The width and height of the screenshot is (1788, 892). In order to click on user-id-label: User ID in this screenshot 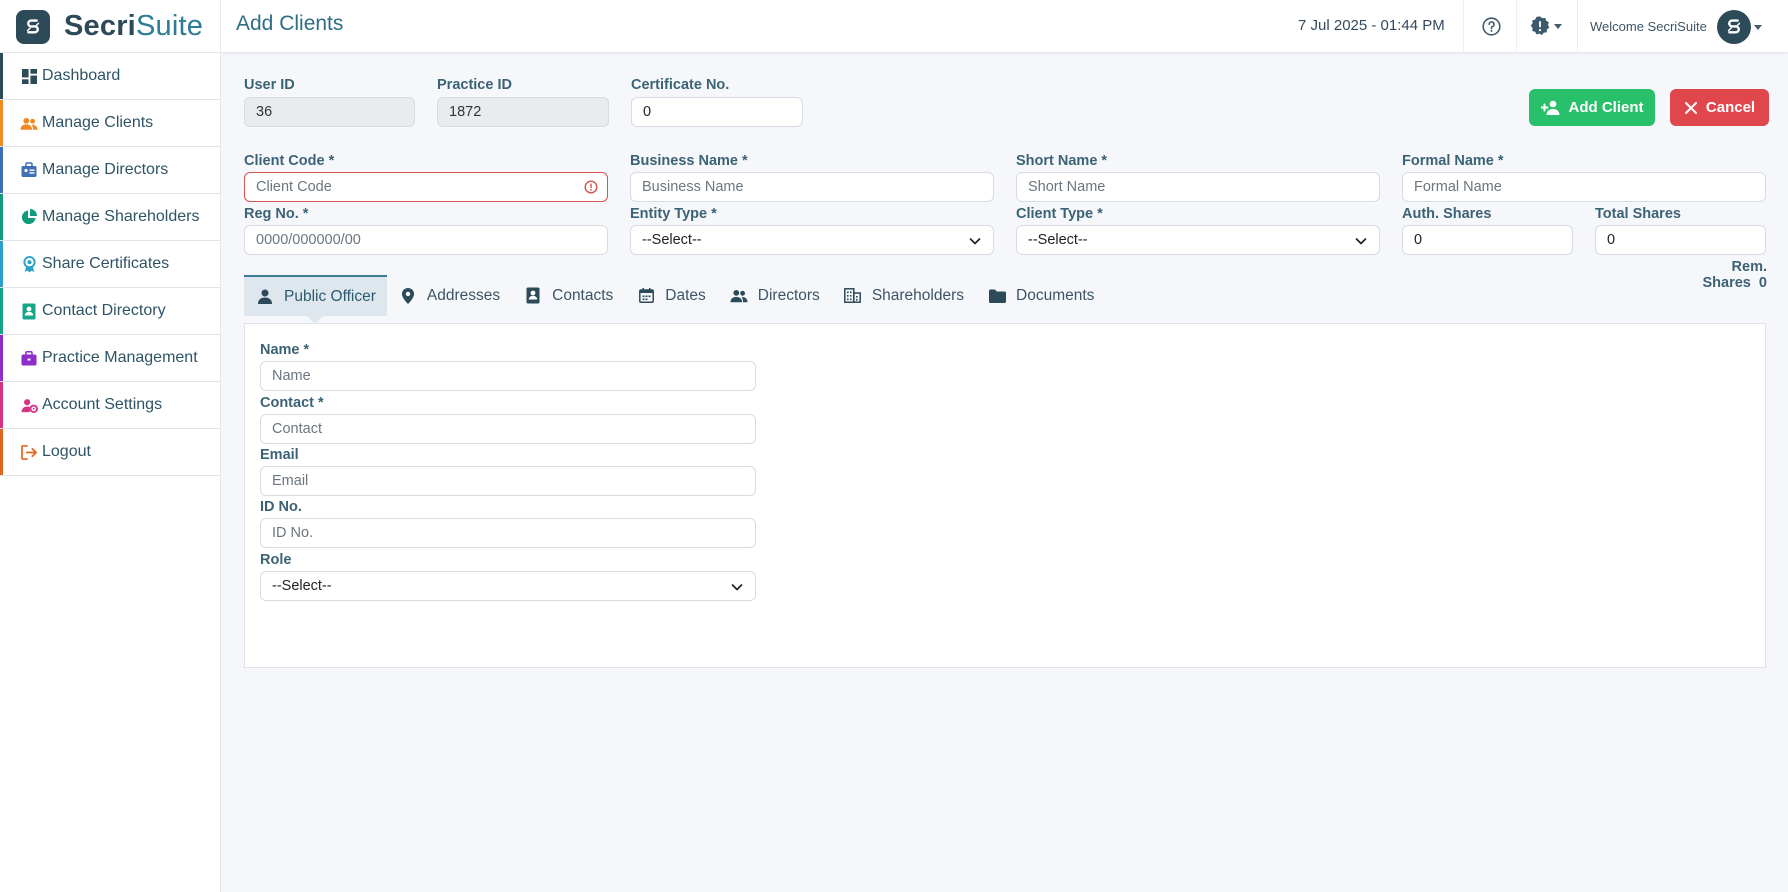, I will do `click(269, 85)`.